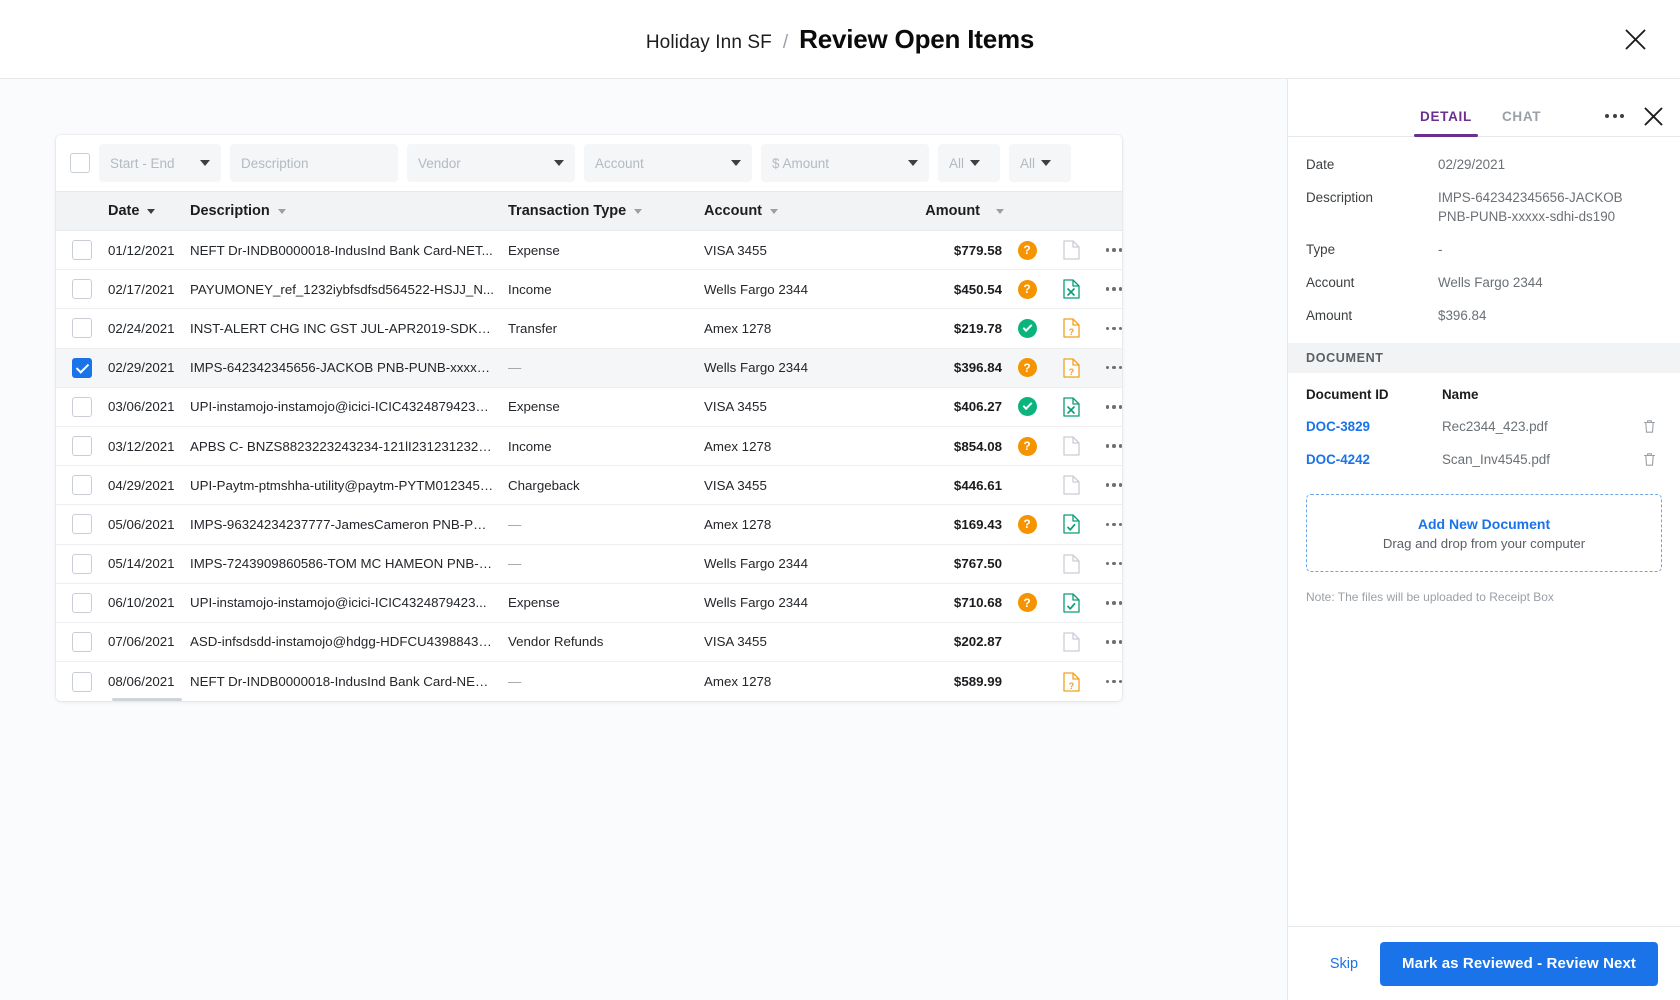 The height and width of the screenshot is (1000, 1680). What do you see at coordinates (1635, 39) in the screenshot?
I see `close-icon` at bounding box center [1635, 39].